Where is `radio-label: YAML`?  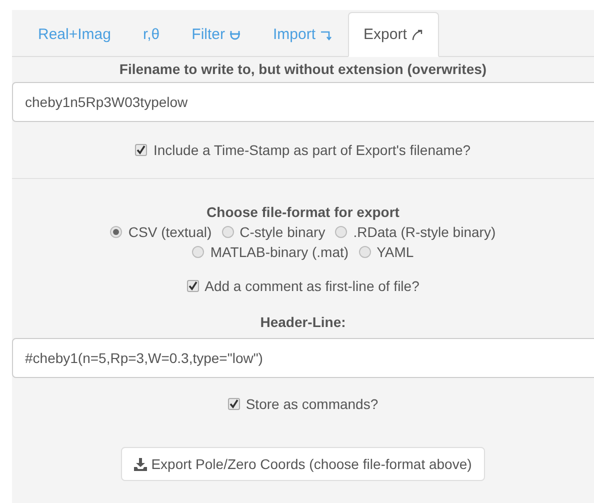 radio-label: YAML is located at coordinates (395, 252).